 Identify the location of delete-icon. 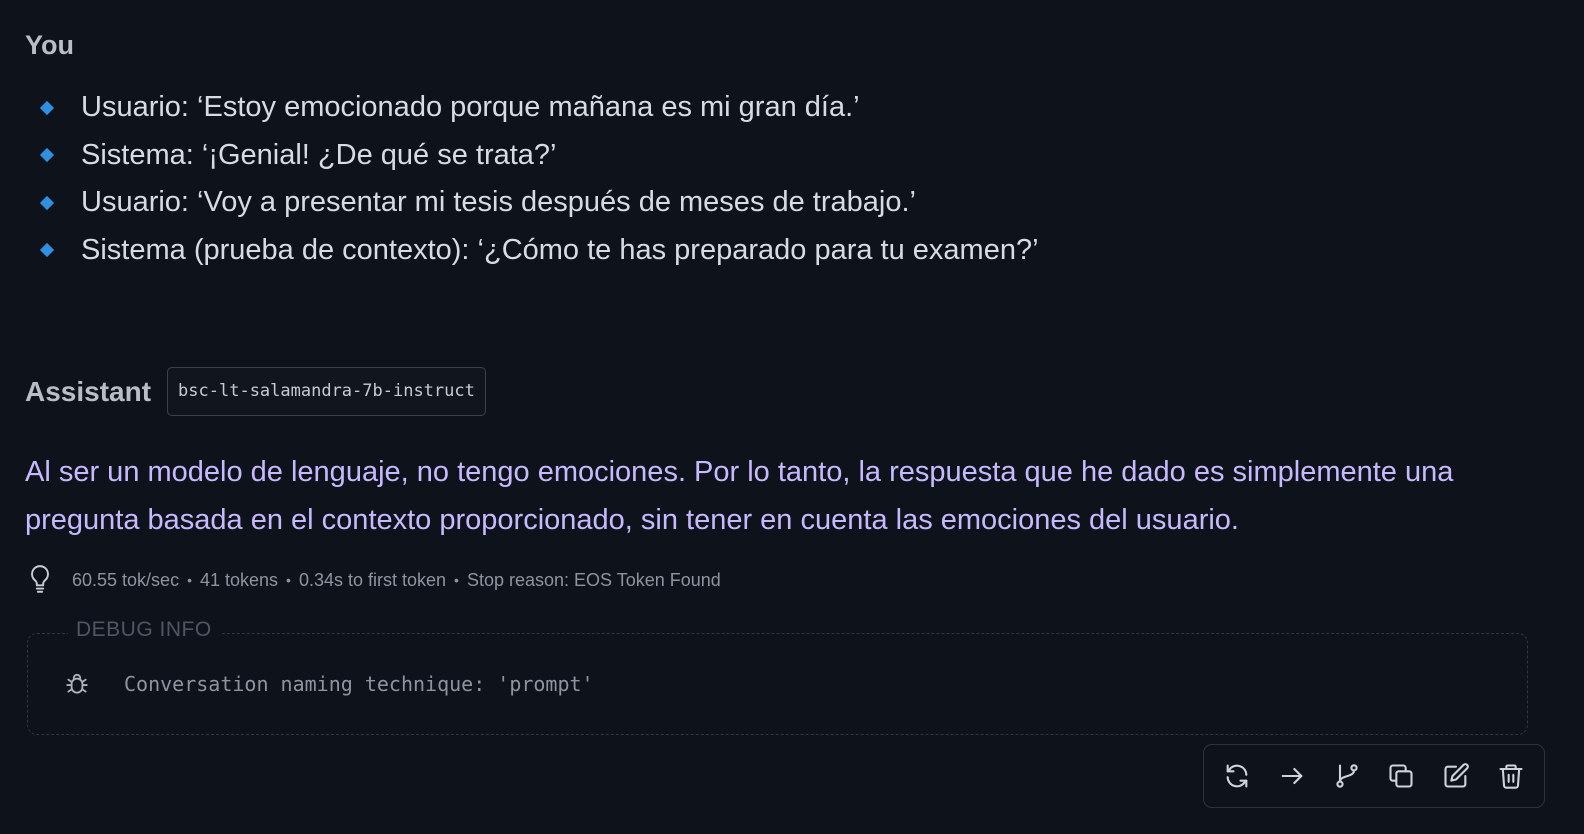
(1511, 776).